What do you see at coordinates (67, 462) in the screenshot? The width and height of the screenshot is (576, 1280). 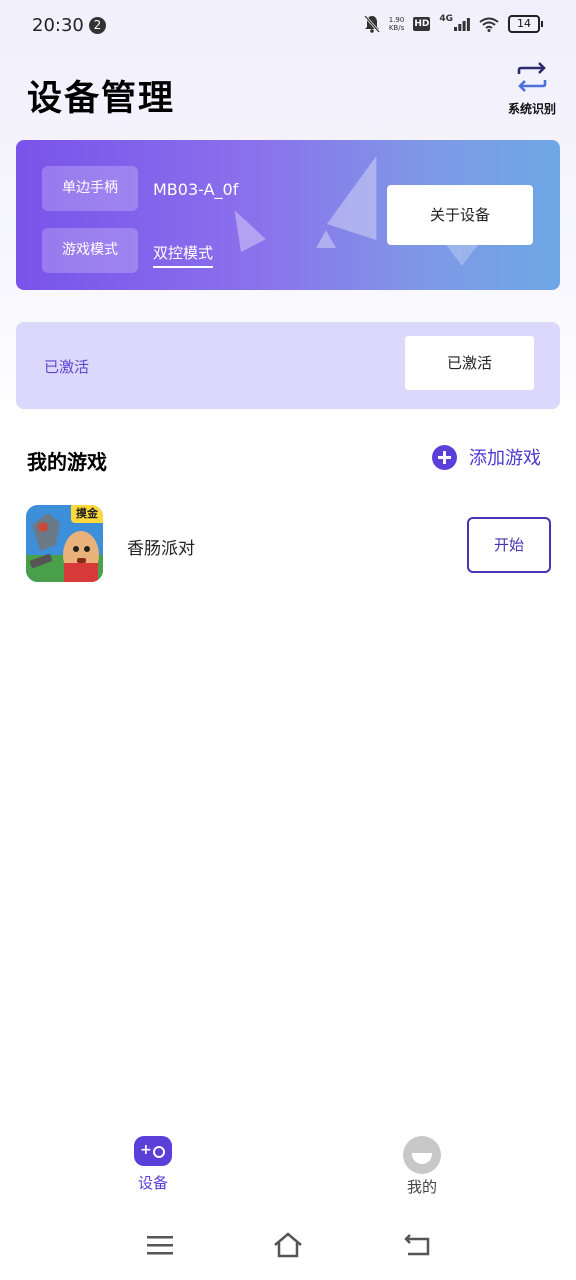 I see `my-games-title: 我的游戏` at bounding box center [67, 462].